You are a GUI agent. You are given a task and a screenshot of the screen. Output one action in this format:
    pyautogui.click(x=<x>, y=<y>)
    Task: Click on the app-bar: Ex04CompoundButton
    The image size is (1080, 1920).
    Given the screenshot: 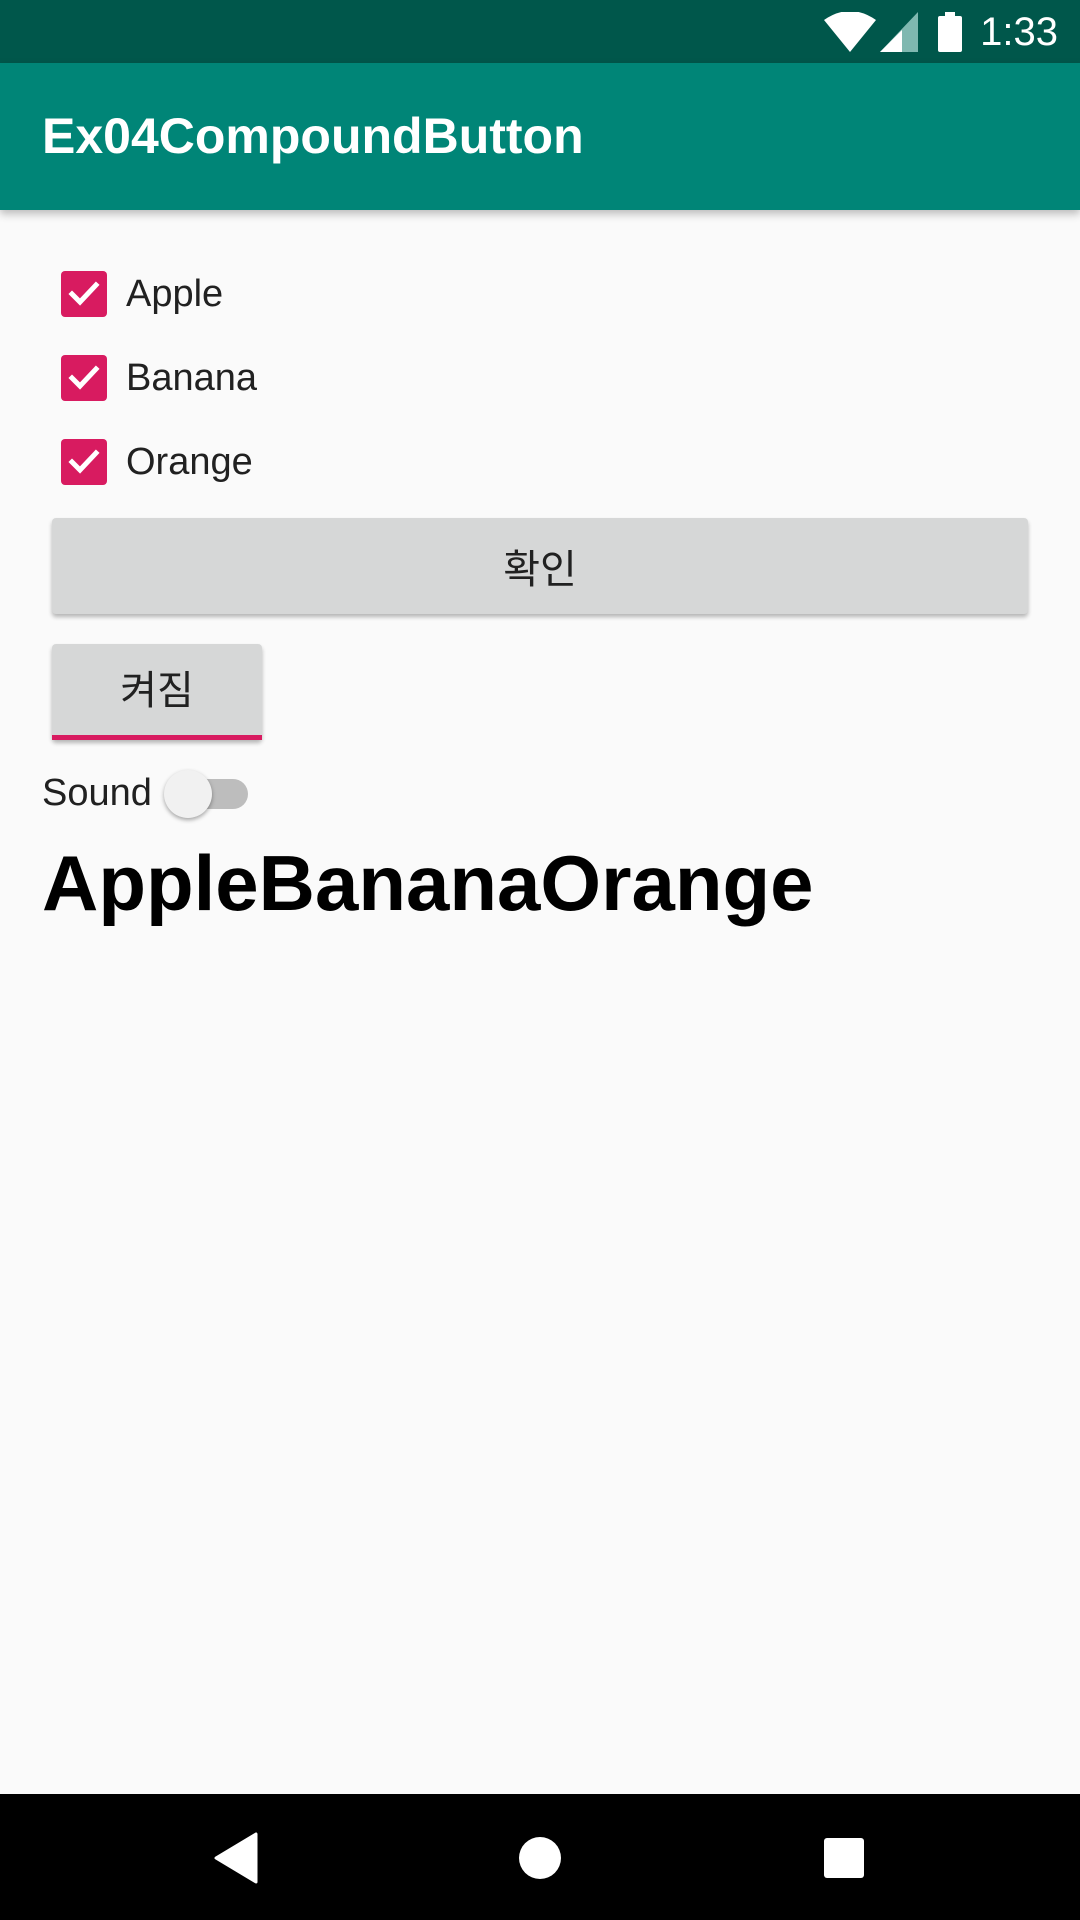 What is the action you would take?
    pyautogui.click(x=540, y=136)
    